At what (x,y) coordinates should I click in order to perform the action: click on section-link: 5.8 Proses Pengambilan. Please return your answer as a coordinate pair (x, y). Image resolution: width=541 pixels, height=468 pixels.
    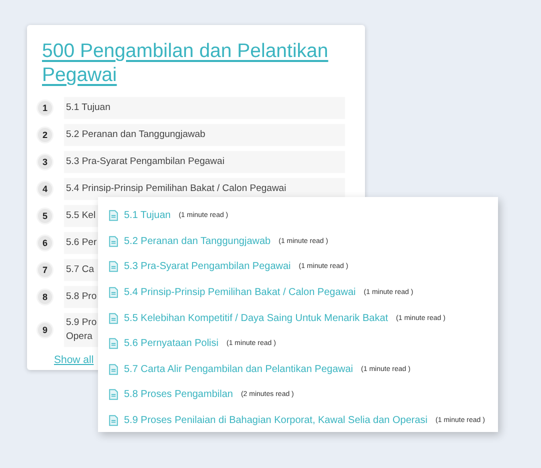
    Looking at the image, I should click on (178, 394).